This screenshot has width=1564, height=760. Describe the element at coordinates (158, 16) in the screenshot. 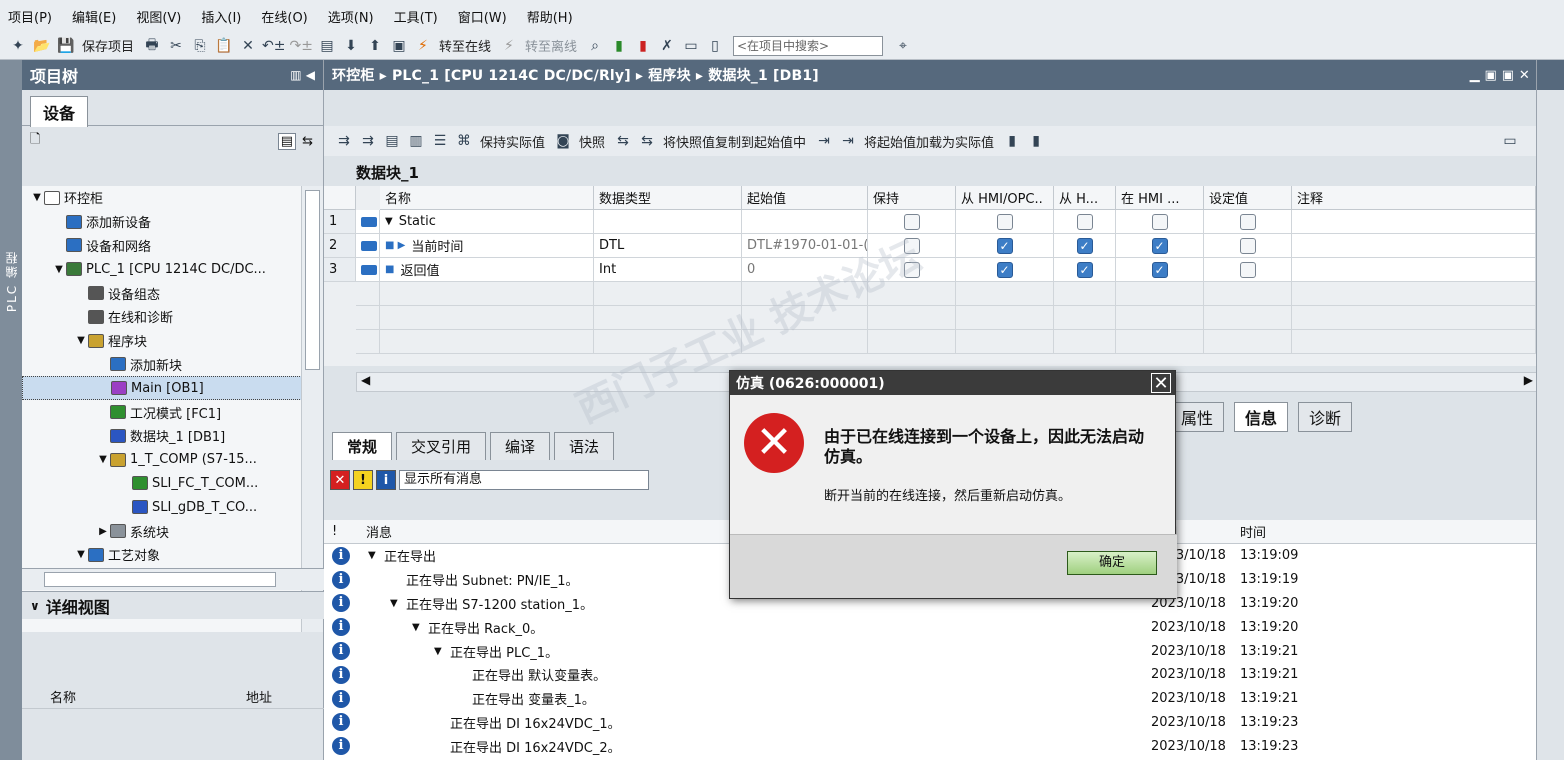

I see `menu-item-2: 视图(V)` at that location.